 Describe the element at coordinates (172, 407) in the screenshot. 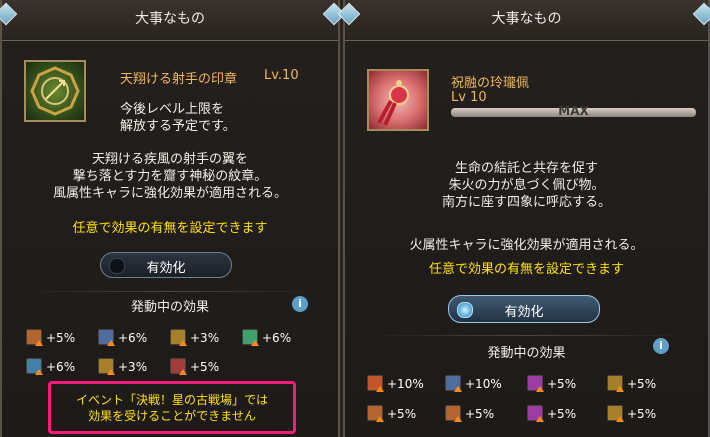

I see `event-restriction-notice: イベント「決戦！星の古戦場」では 効果を受けることができません` at that location.